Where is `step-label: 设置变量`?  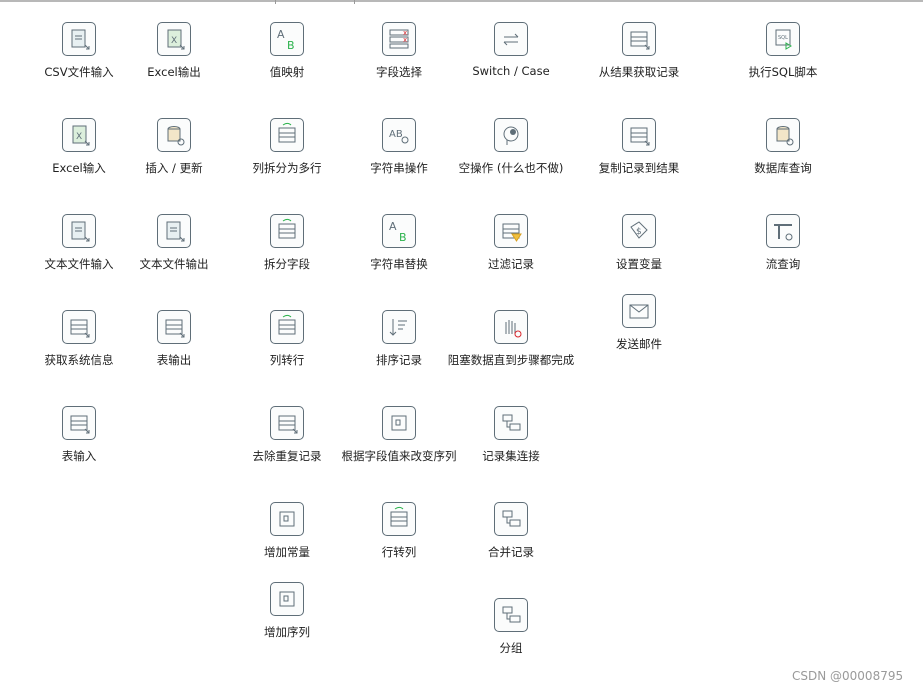
step-label: 设置变量 is located at coordinates (639, 264).